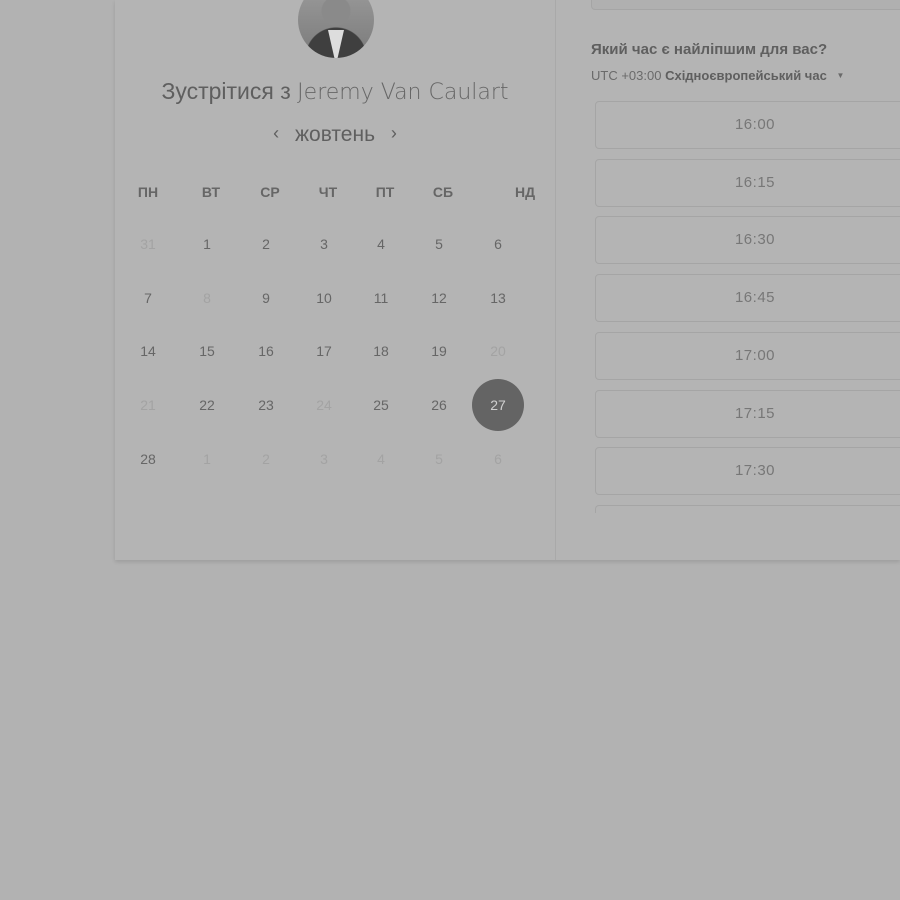  Describe the element at coordinates (270, 192) in the screenshot. I see `weekday-label: СР` at that location.